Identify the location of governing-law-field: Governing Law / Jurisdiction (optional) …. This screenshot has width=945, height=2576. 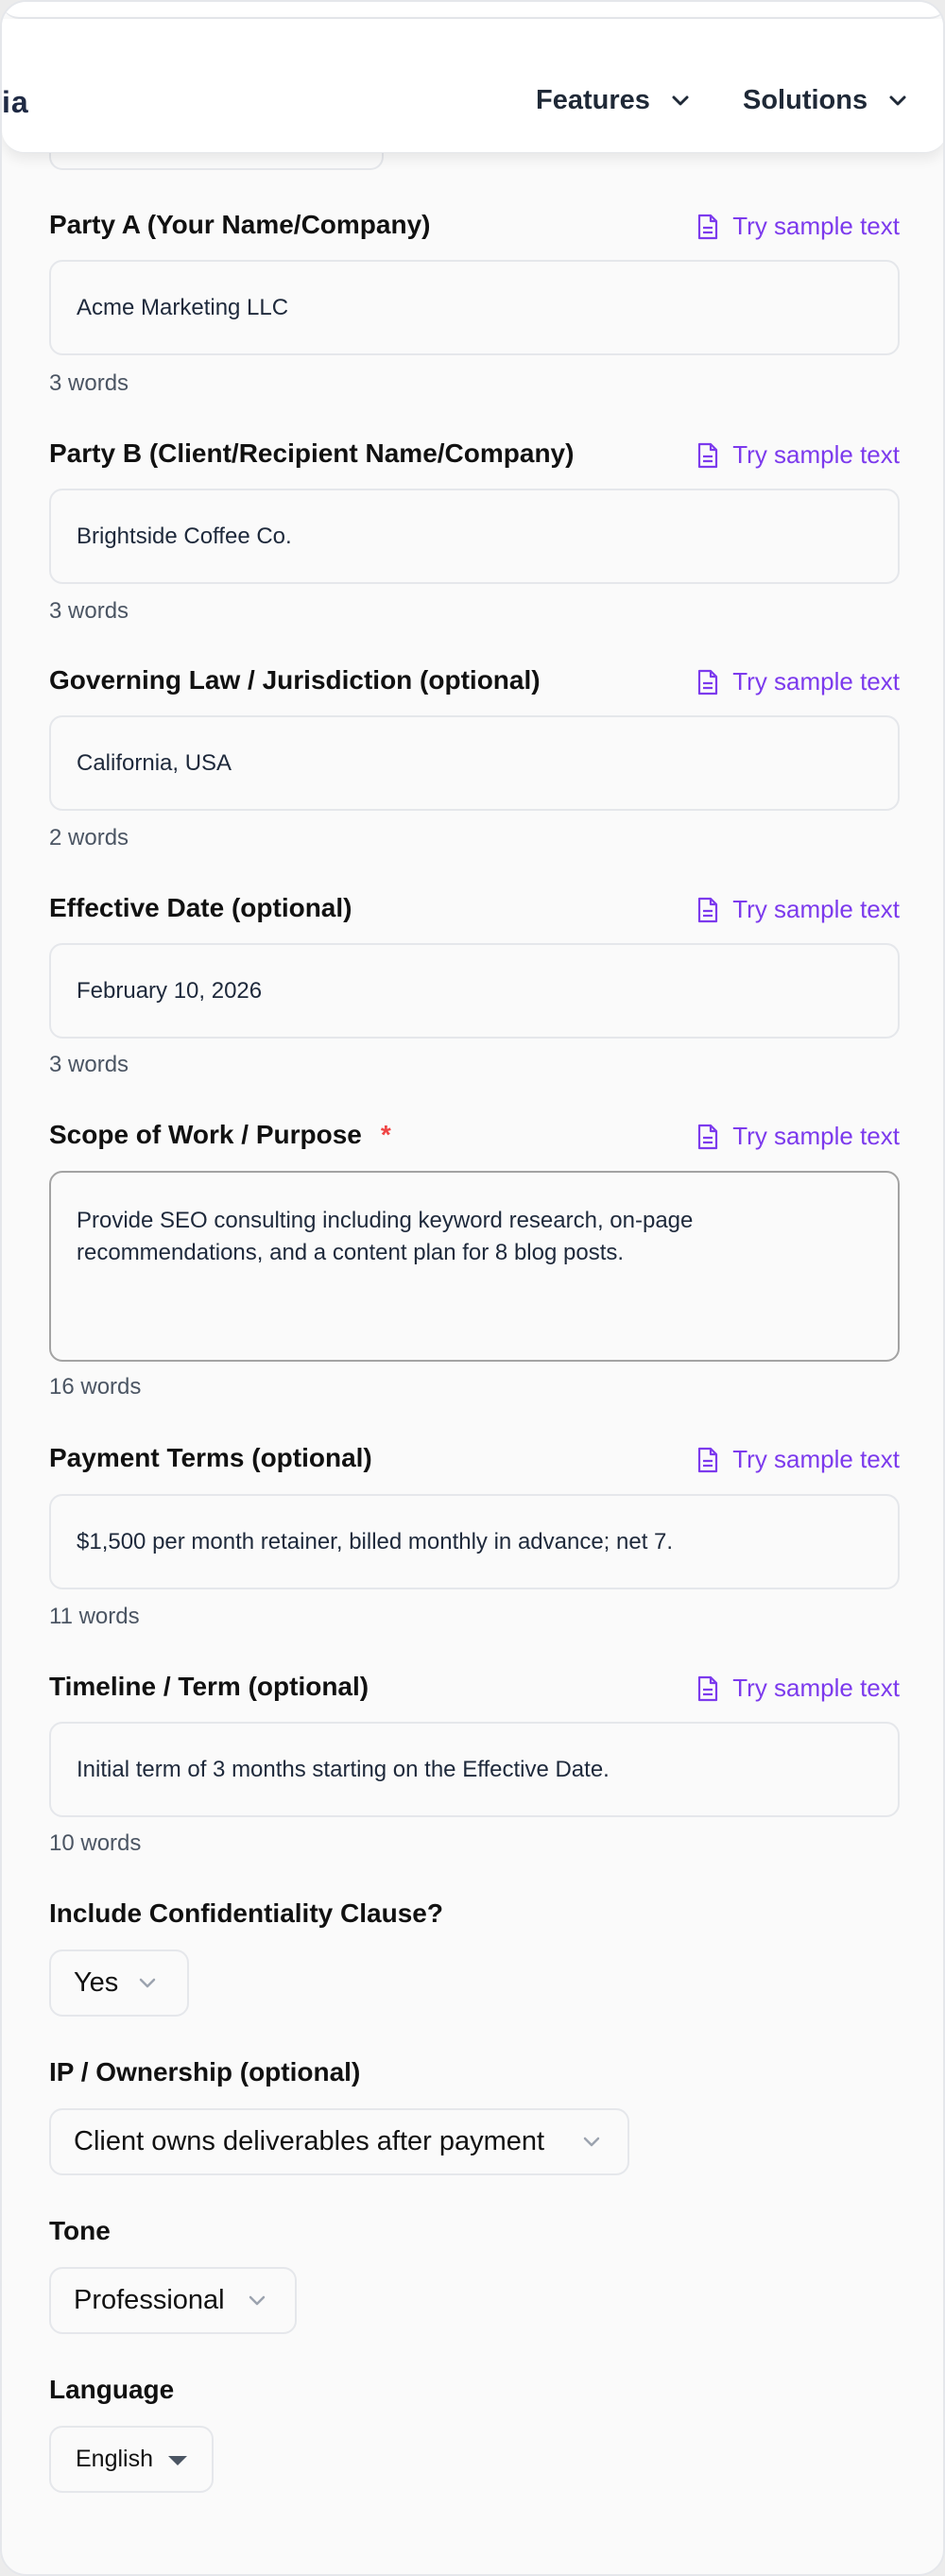
(474, 757).